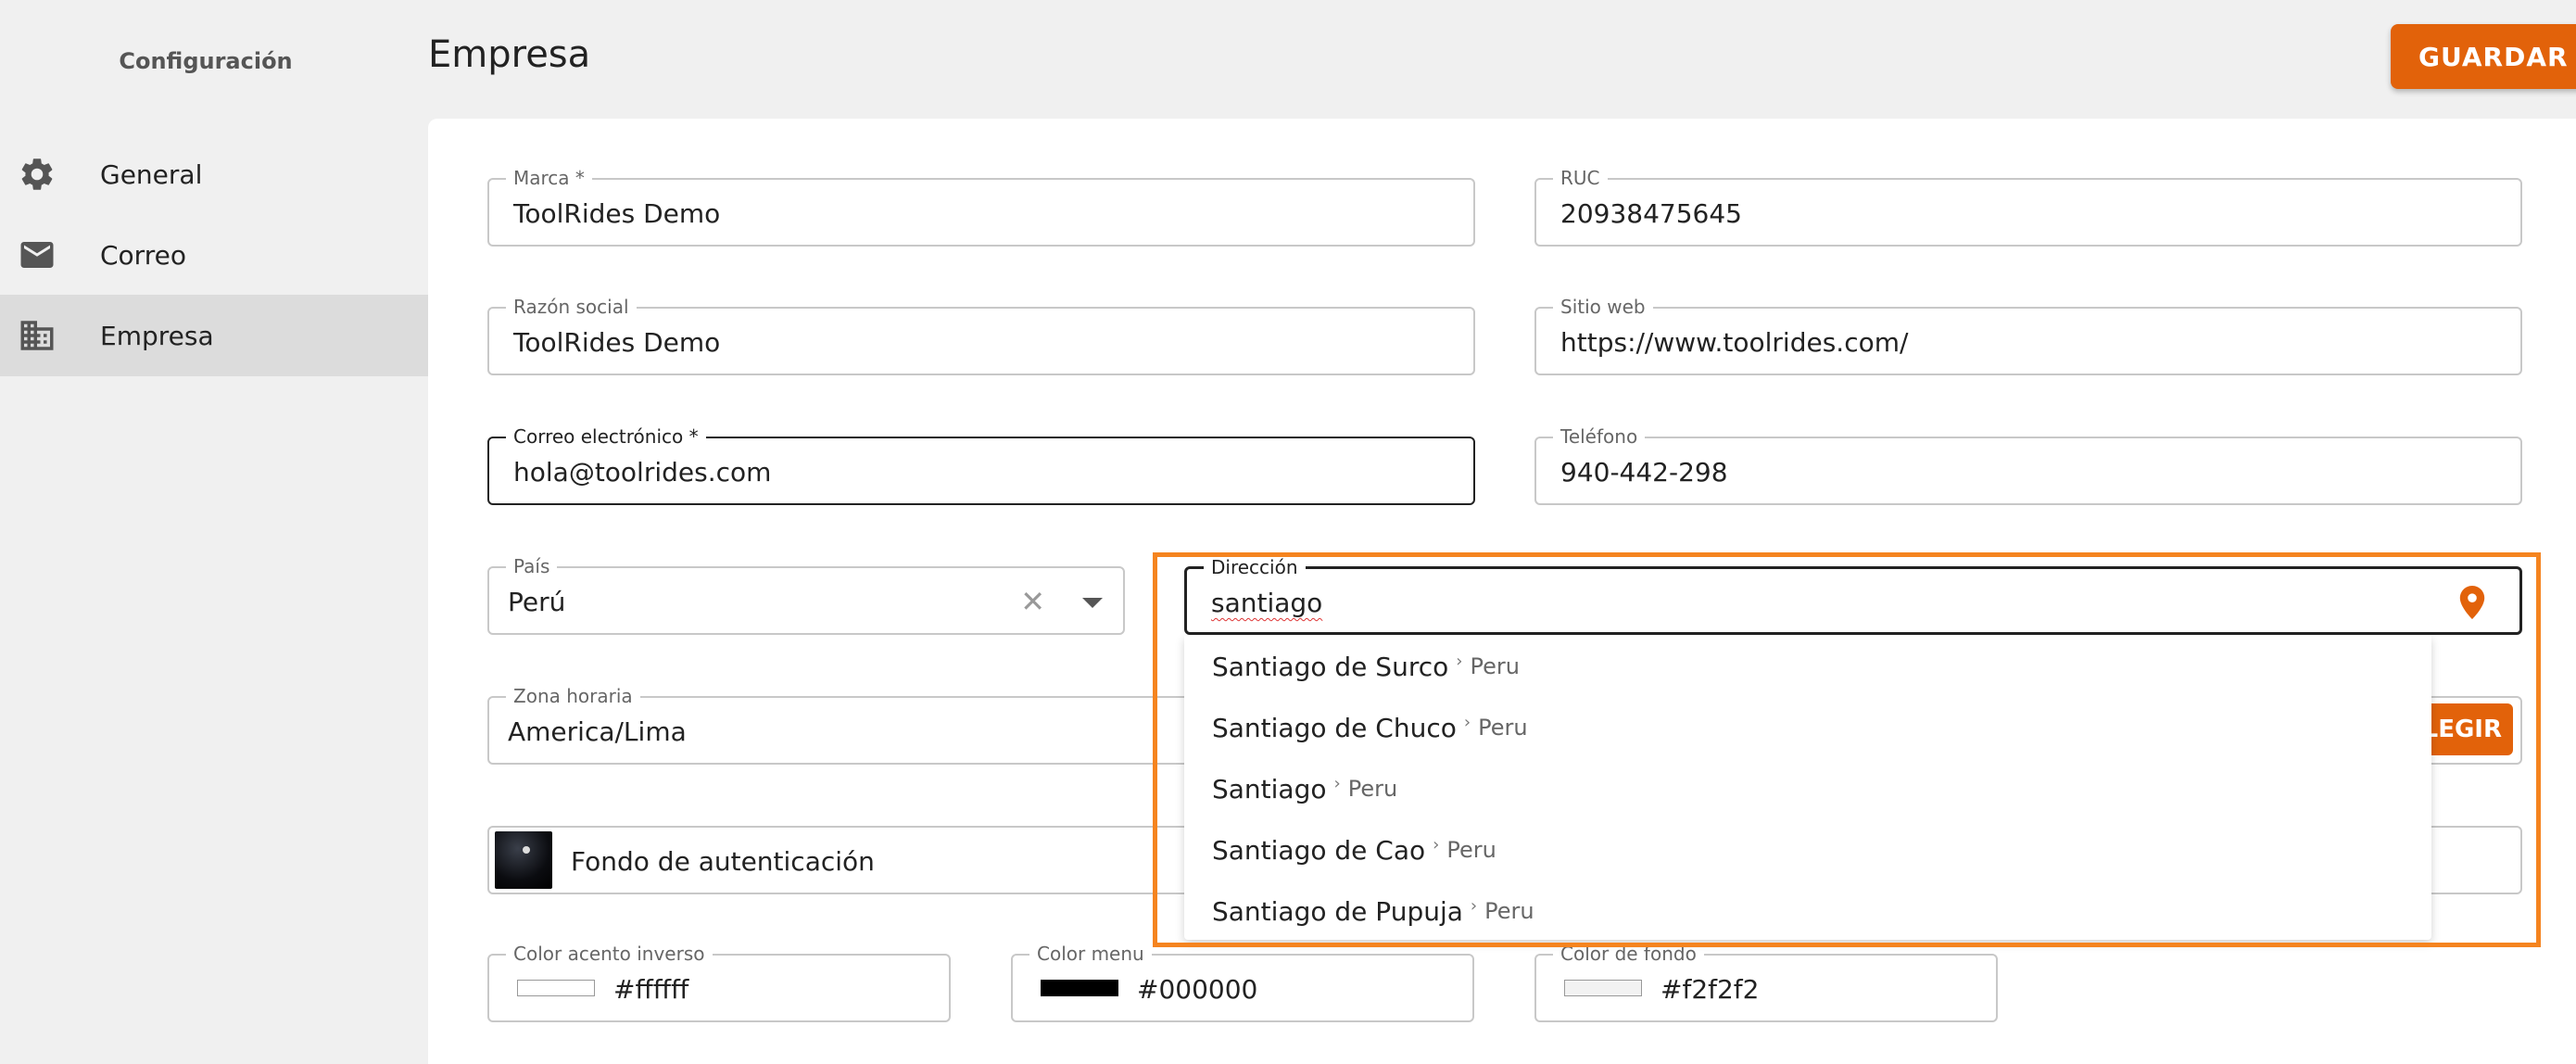  Describe the element at coordinates (214, 174) in the screenshot. I see `sidebar-item-general: General` at that location.